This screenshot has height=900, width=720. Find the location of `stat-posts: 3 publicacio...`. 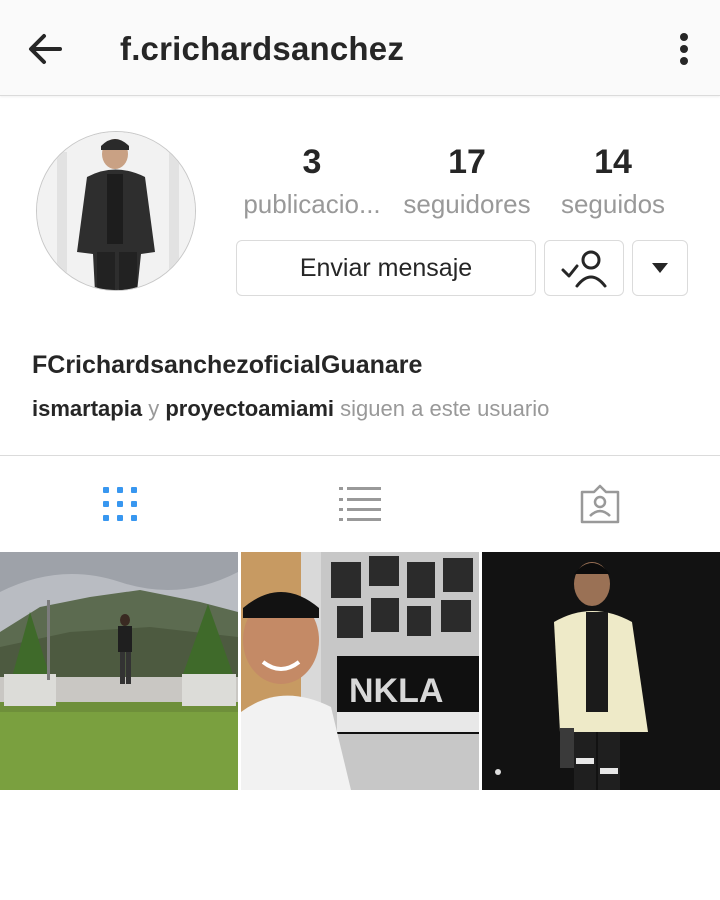

stat-posts: 3 publicacio... is located at coordinates (312, 182).